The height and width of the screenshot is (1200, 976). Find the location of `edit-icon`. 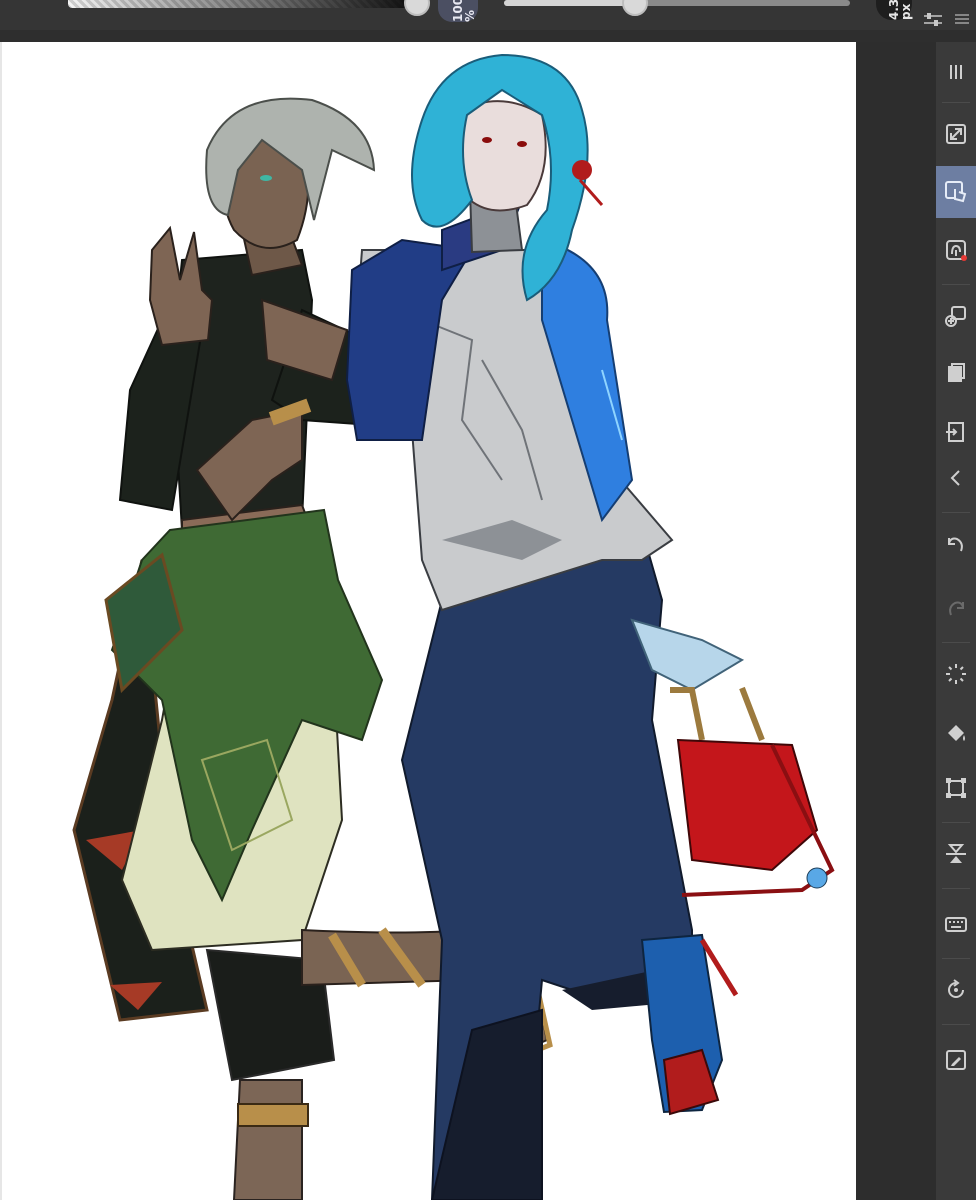

edit-icon is located at coordinates (956, 1060).